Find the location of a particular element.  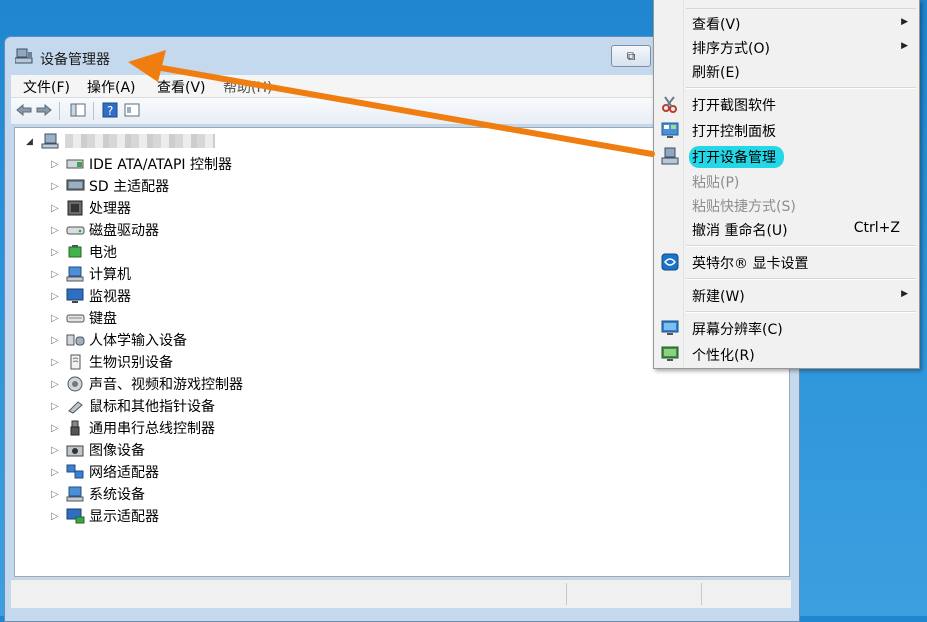

show-hide-tree-button is located at coordinates (78, 110).